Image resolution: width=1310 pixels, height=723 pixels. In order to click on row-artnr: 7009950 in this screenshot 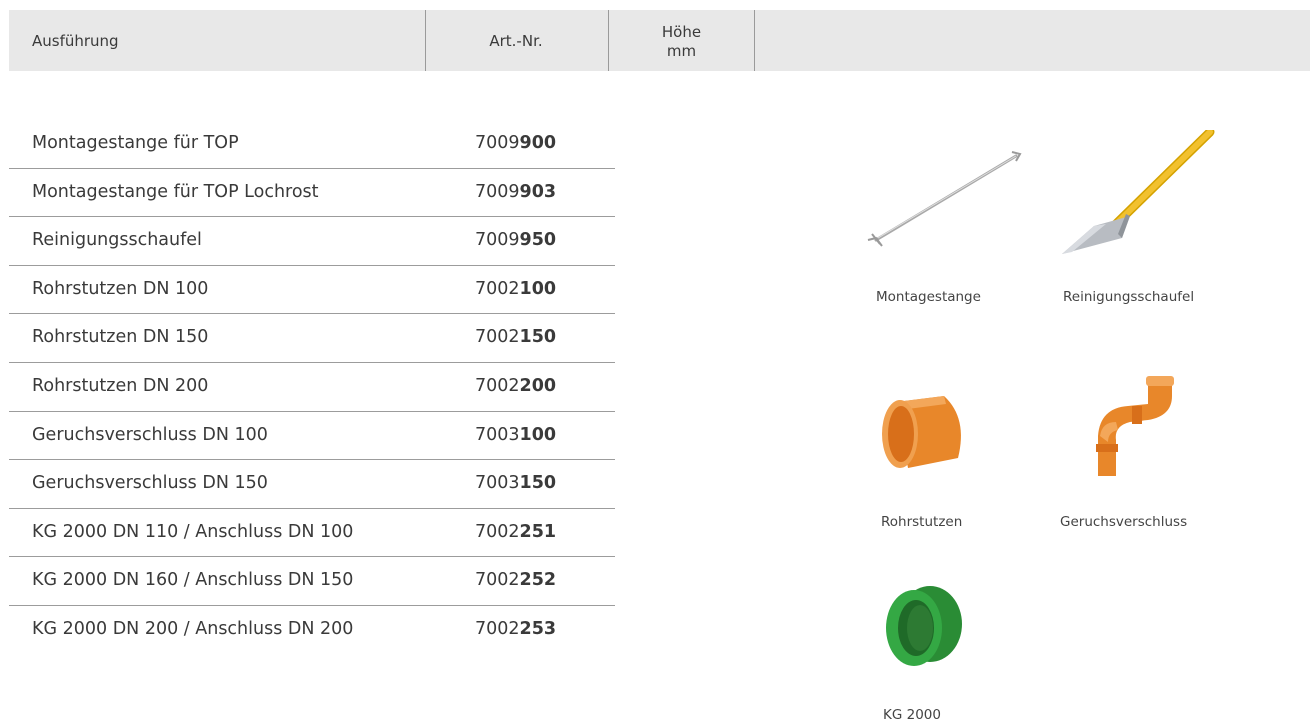, I will do `click(516, 240)`.